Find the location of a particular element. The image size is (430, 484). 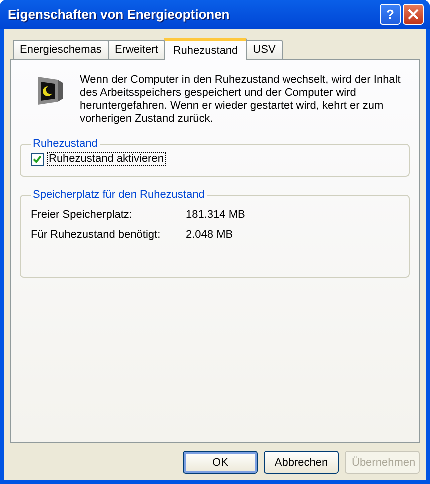

field-label: Freier Speicherplatz: is located at coordinates (82, 215).